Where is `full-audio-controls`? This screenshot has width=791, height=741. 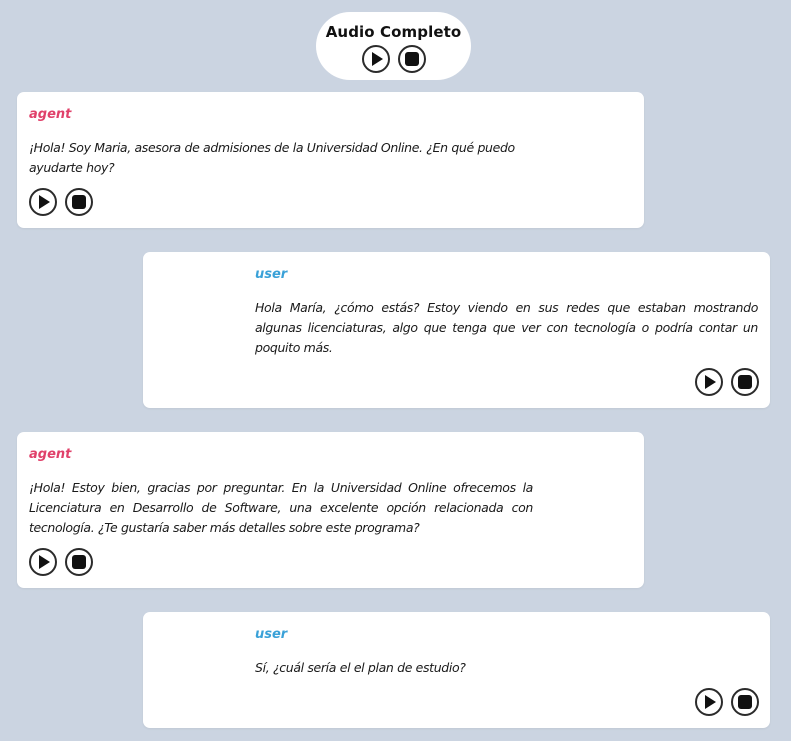 full-audio-controls is located at coordinates (394, 59).